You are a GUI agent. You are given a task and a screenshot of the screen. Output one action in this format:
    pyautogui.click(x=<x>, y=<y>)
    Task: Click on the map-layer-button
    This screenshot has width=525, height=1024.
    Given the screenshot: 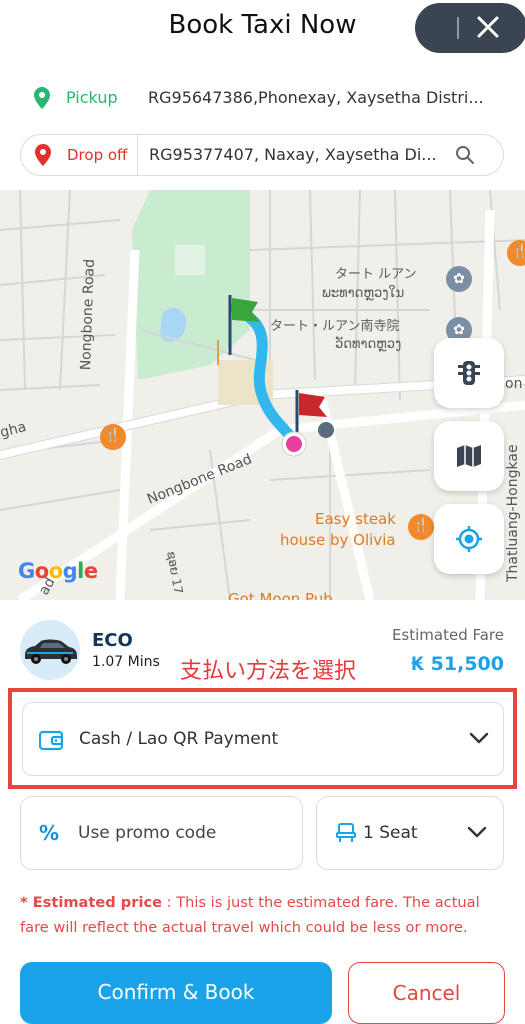 What is the action you would take?
    pyautogui.click(x=469, y=456)
    